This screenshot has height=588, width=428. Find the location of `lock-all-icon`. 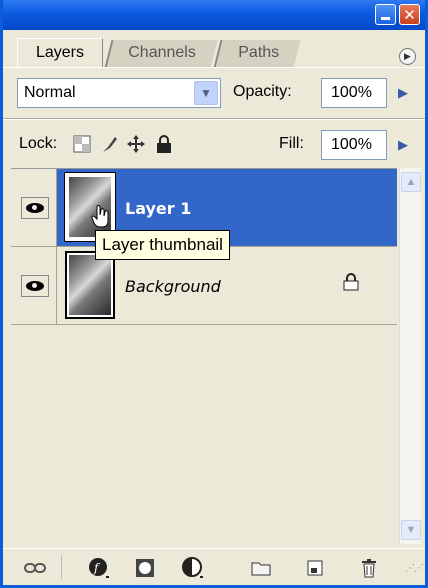

lock-all-icon is located at coordinates (164, 144).